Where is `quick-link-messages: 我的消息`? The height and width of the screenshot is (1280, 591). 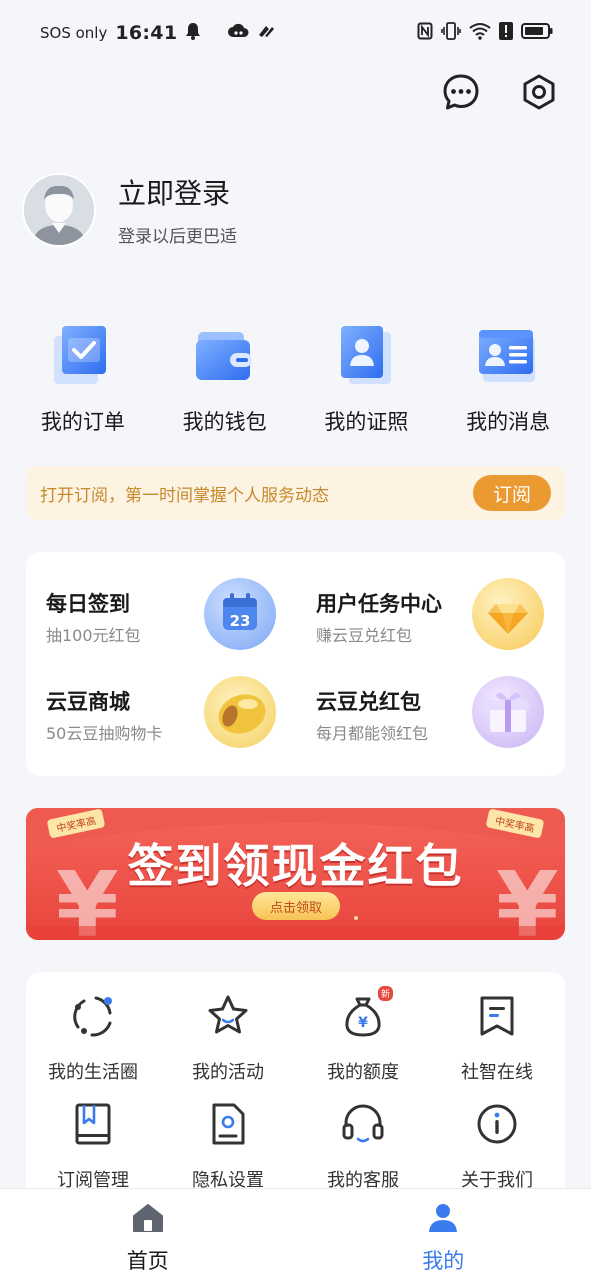
quick-link-messages: 我的消息 is located at coordinates (508, 378).